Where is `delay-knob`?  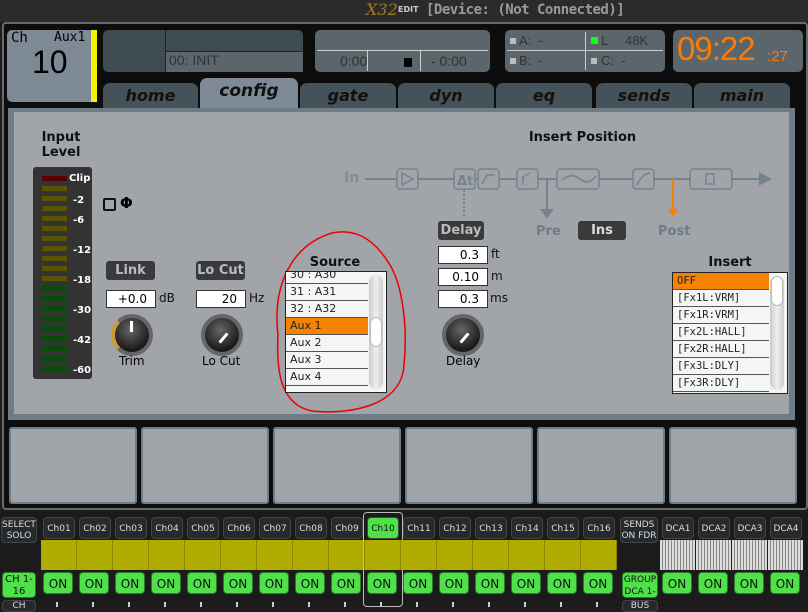 delay-knob is located at coordinates (463, 335).